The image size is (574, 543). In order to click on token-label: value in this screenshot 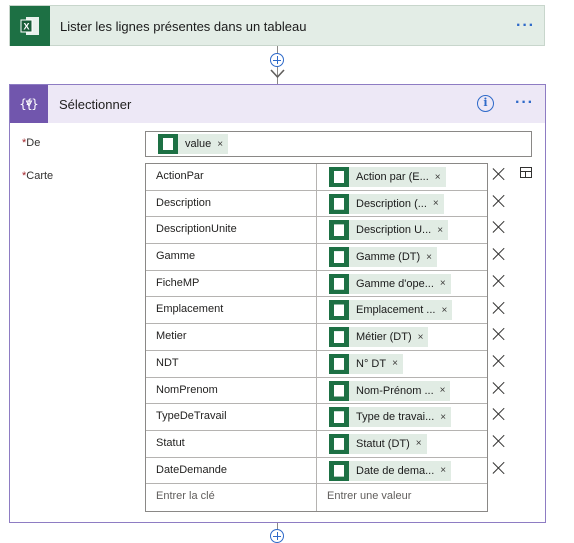, I will do `click(198, 144)`.